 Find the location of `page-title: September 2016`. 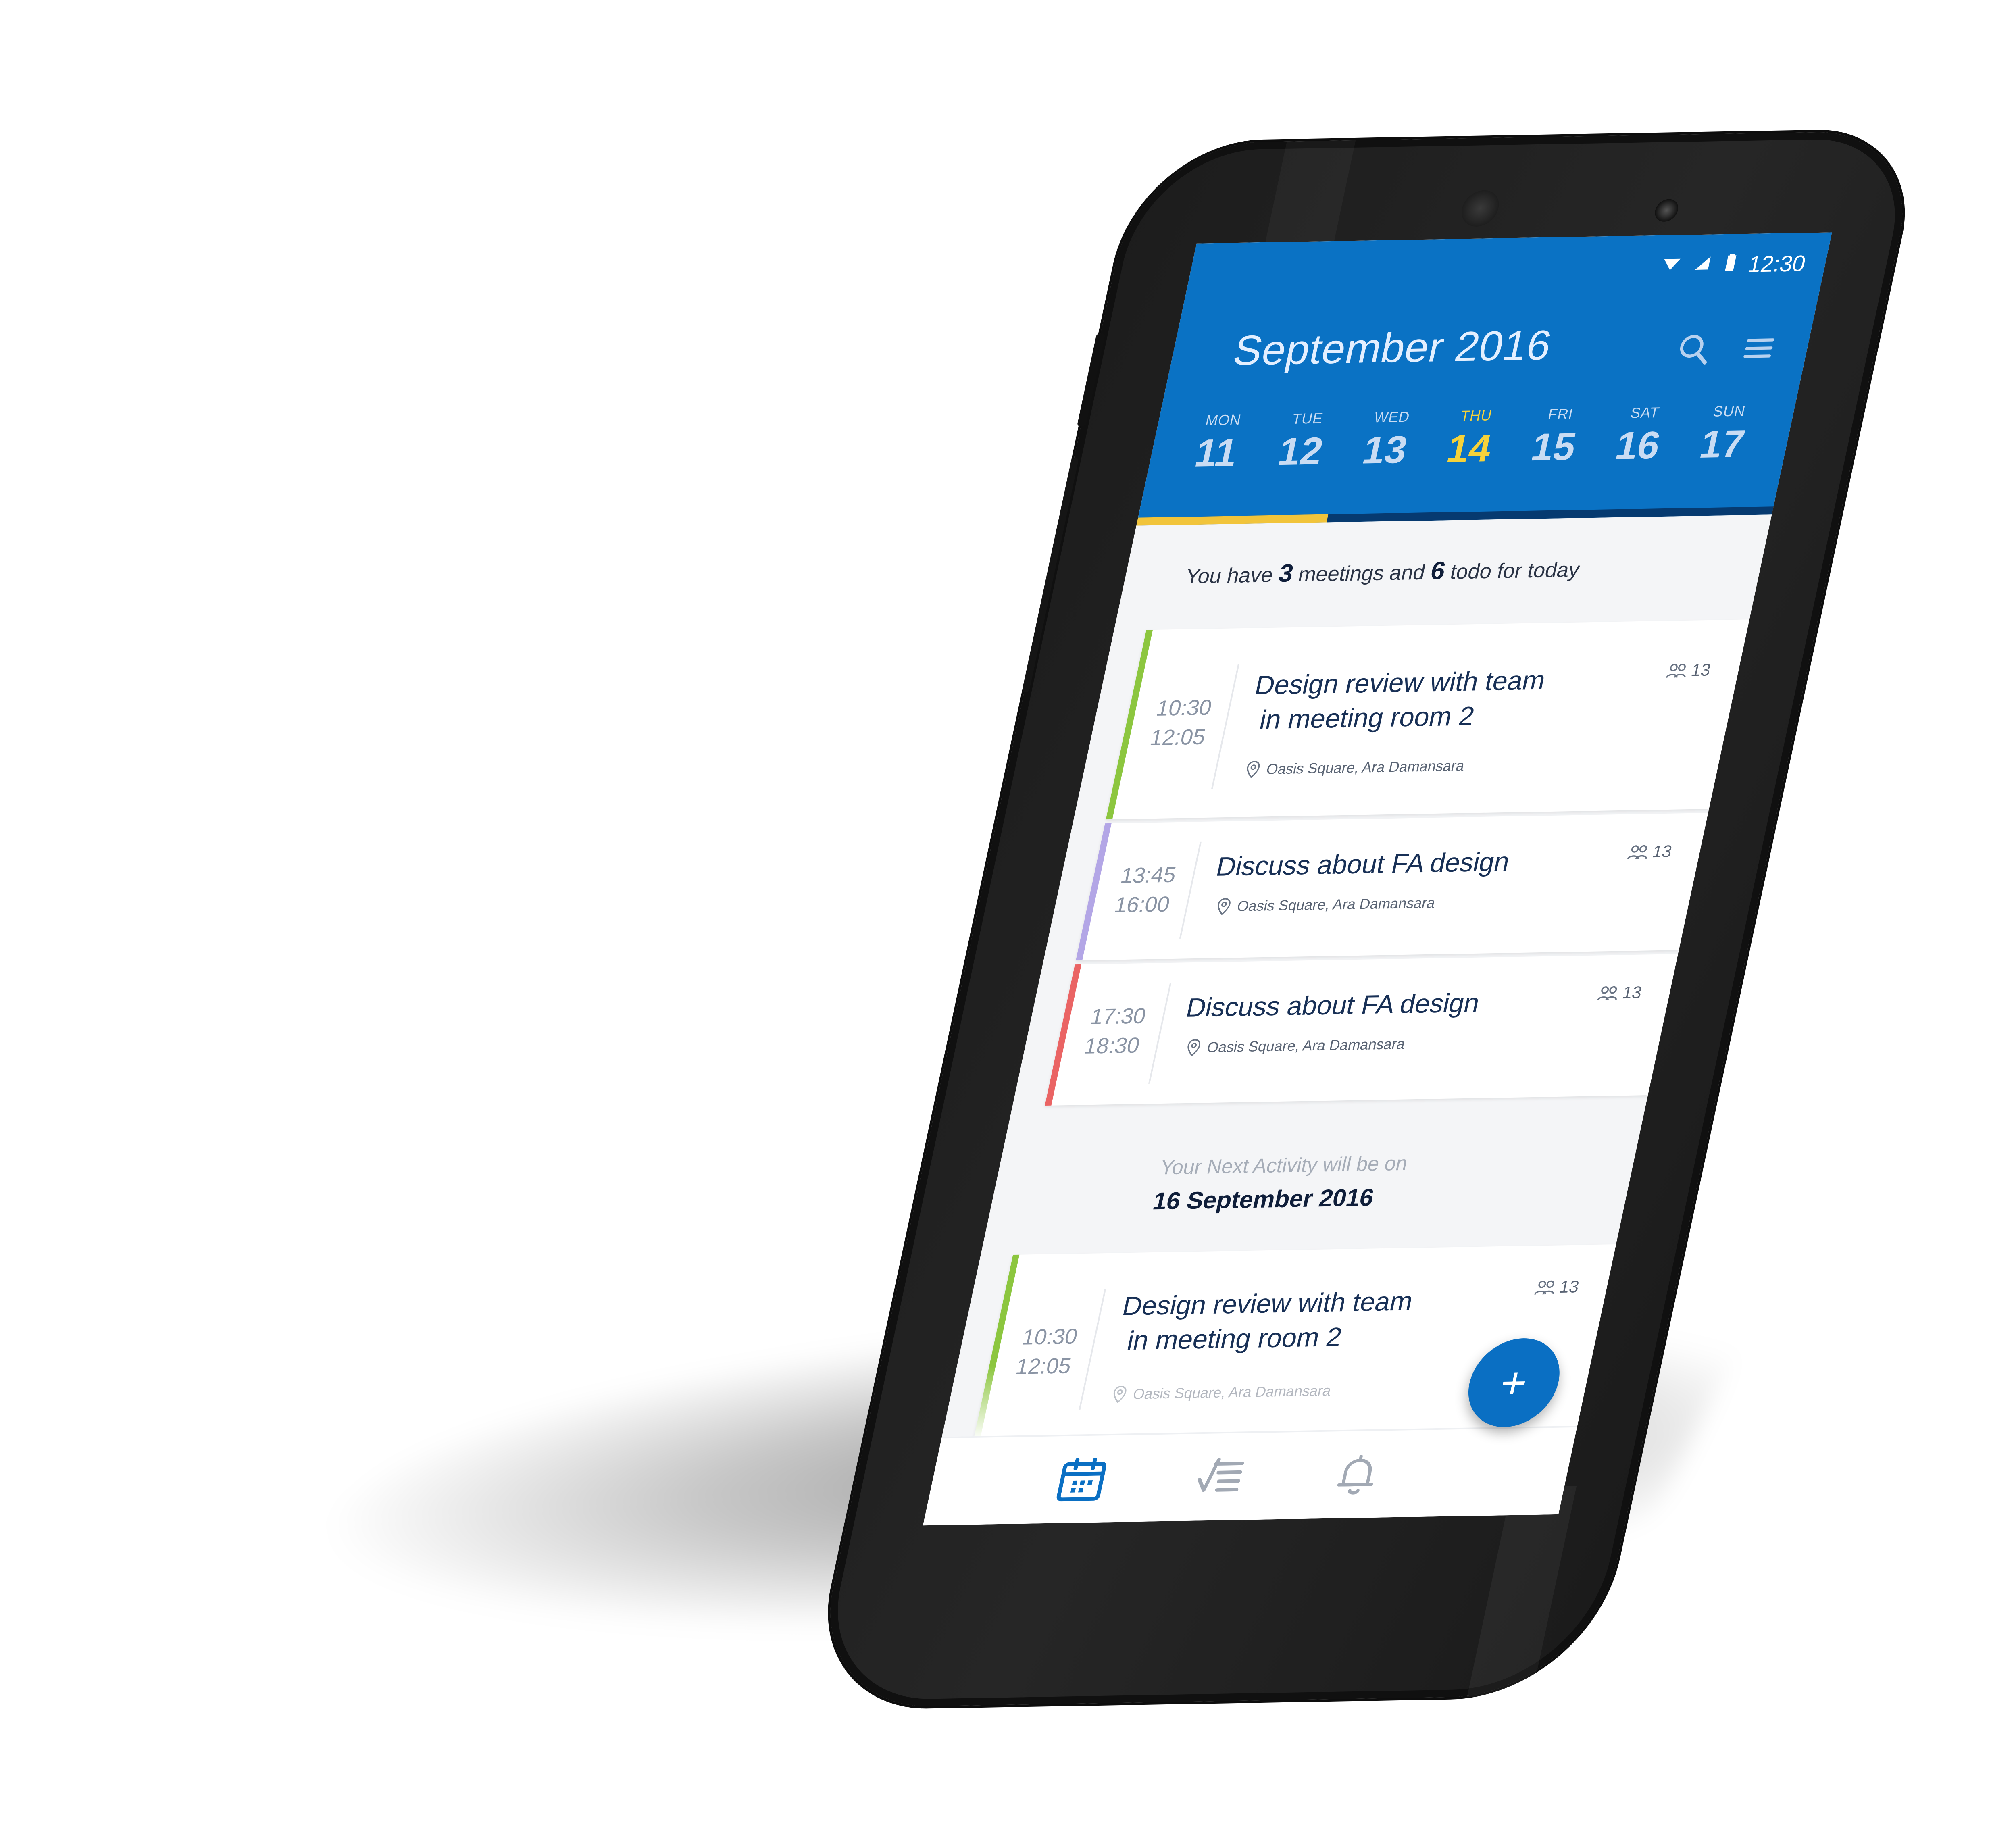

page-title: September 2016 is located at coordinates (1392, 348).